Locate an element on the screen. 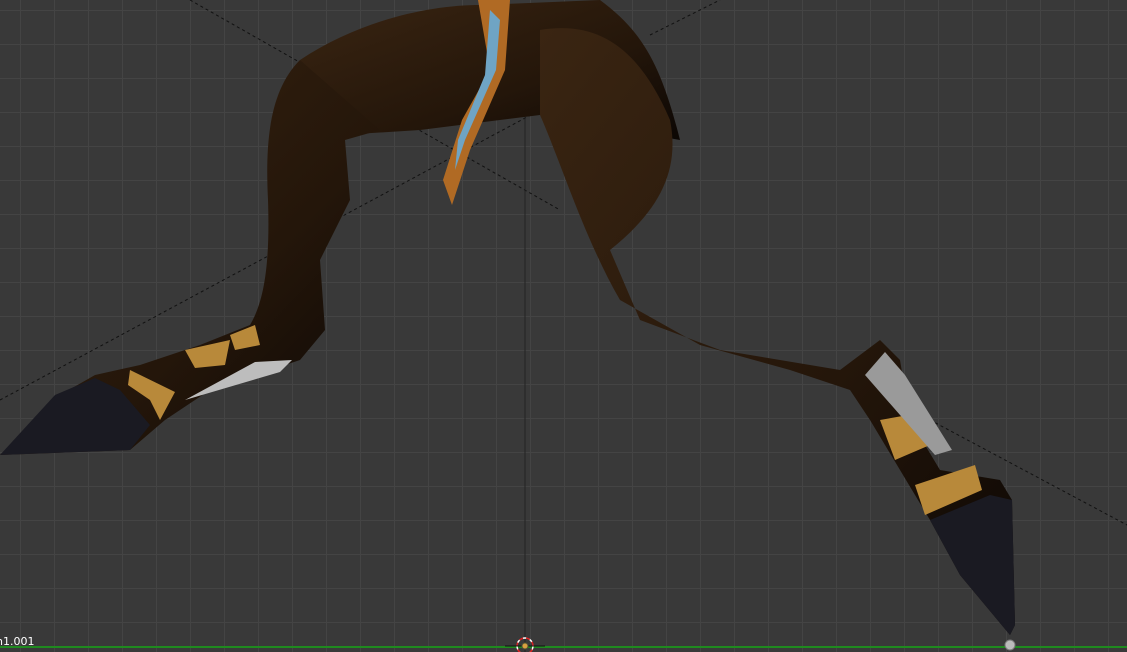  right-hoof-mesh is located at coordinates (972, 565).